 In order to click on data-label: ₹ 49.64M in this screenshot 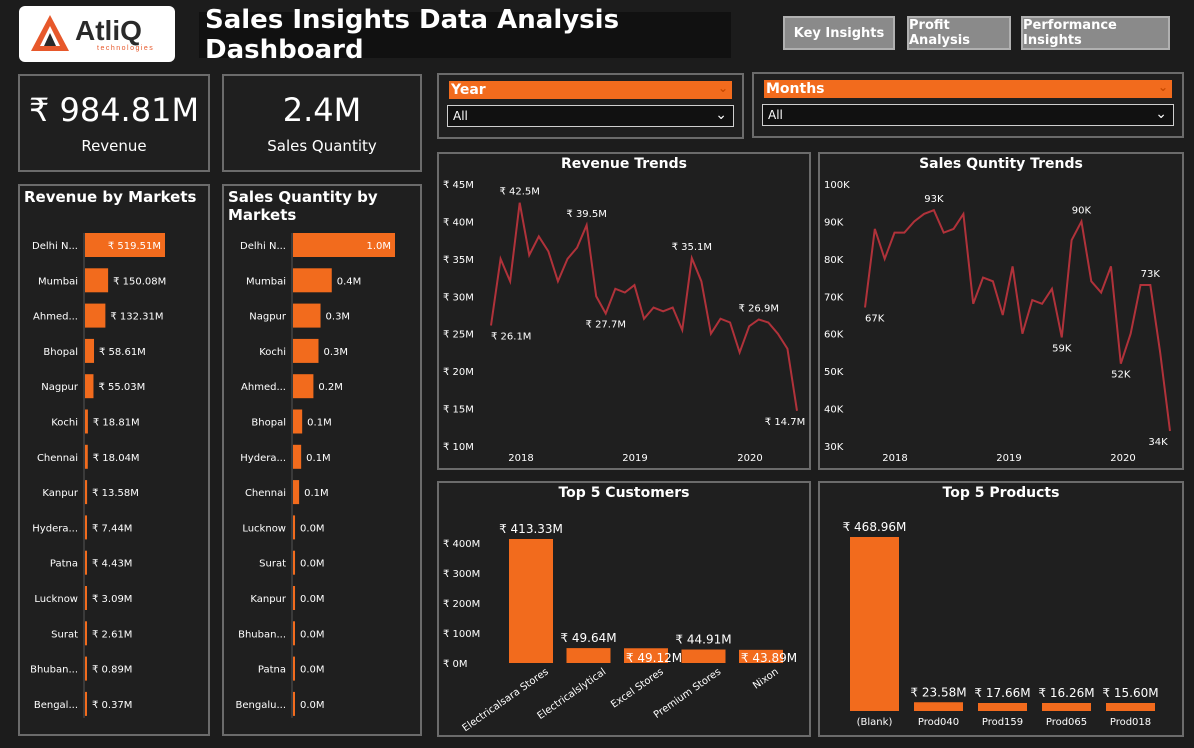, I will do `click(588, 638)`.